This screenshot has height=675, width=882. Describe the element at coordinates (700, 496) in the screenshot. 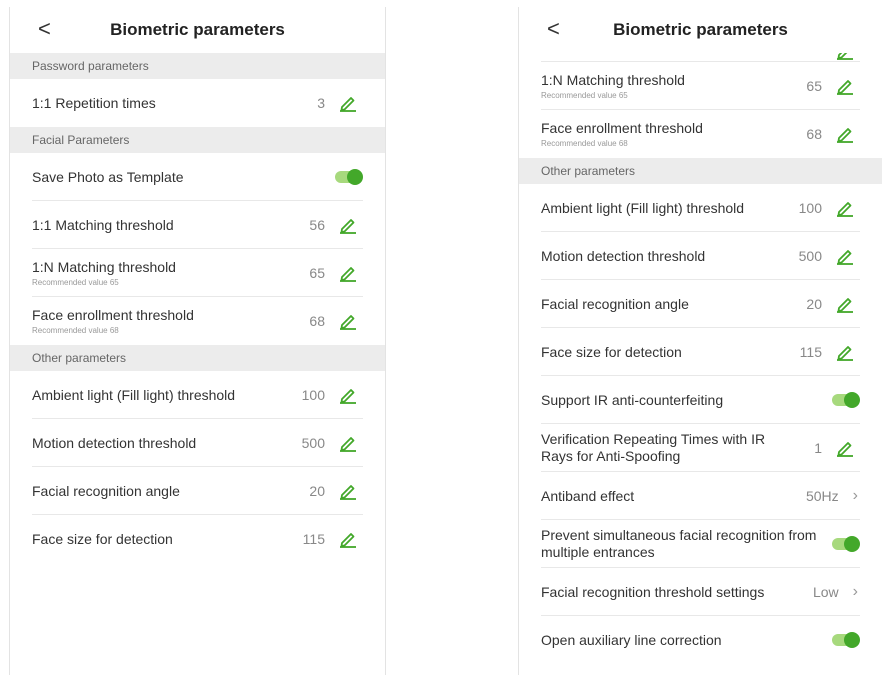

I see `setting-antiband: Antiband effect 50Hz ›` at that location.